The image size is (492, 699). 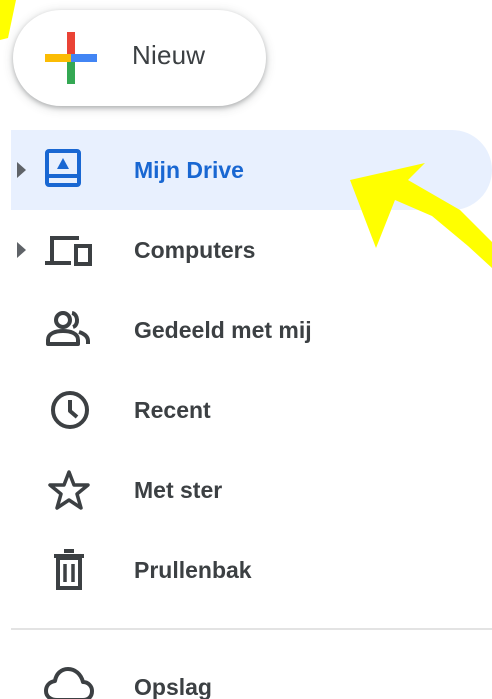 What do you see at coordinates (71, 58) in the screenshot?
I see `plus-multicolor-icon` at bounding box center [71, 58].